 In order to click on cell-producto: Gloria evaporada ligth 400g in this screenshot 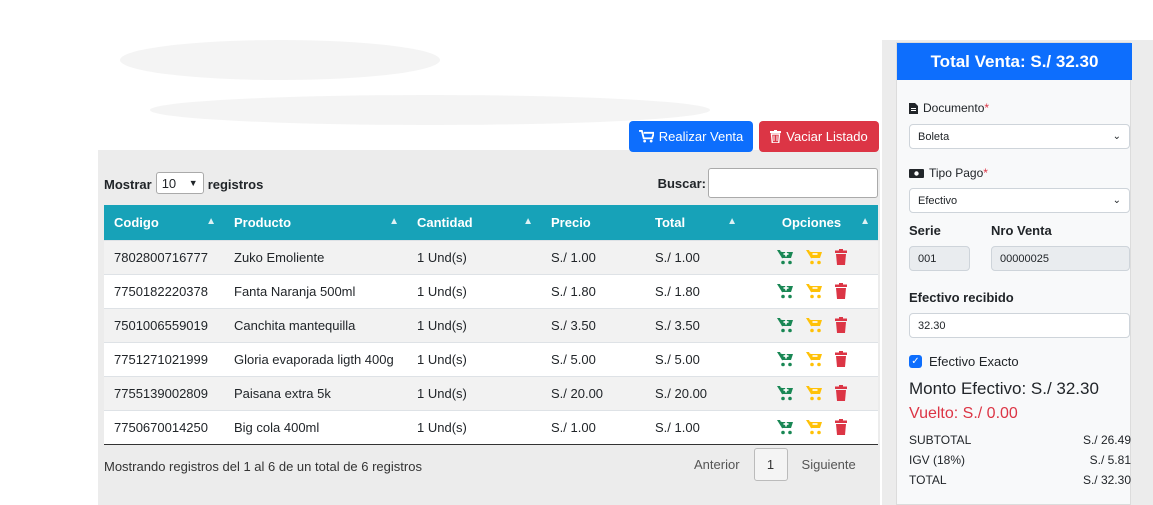, I will do `click(315, 358)`.